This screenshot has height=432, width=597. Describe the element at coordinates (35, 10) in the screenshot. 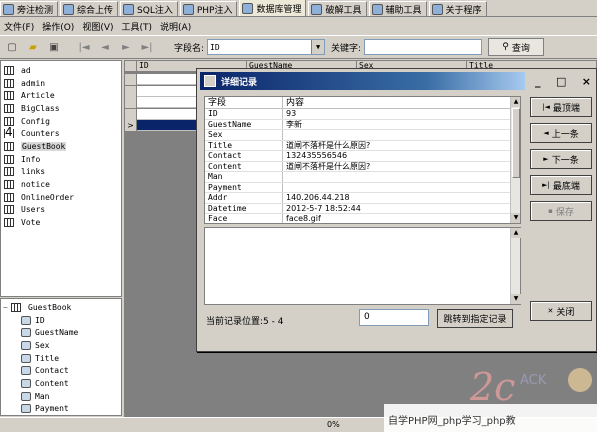

I see `tab-label: 旁注检测` at that location.